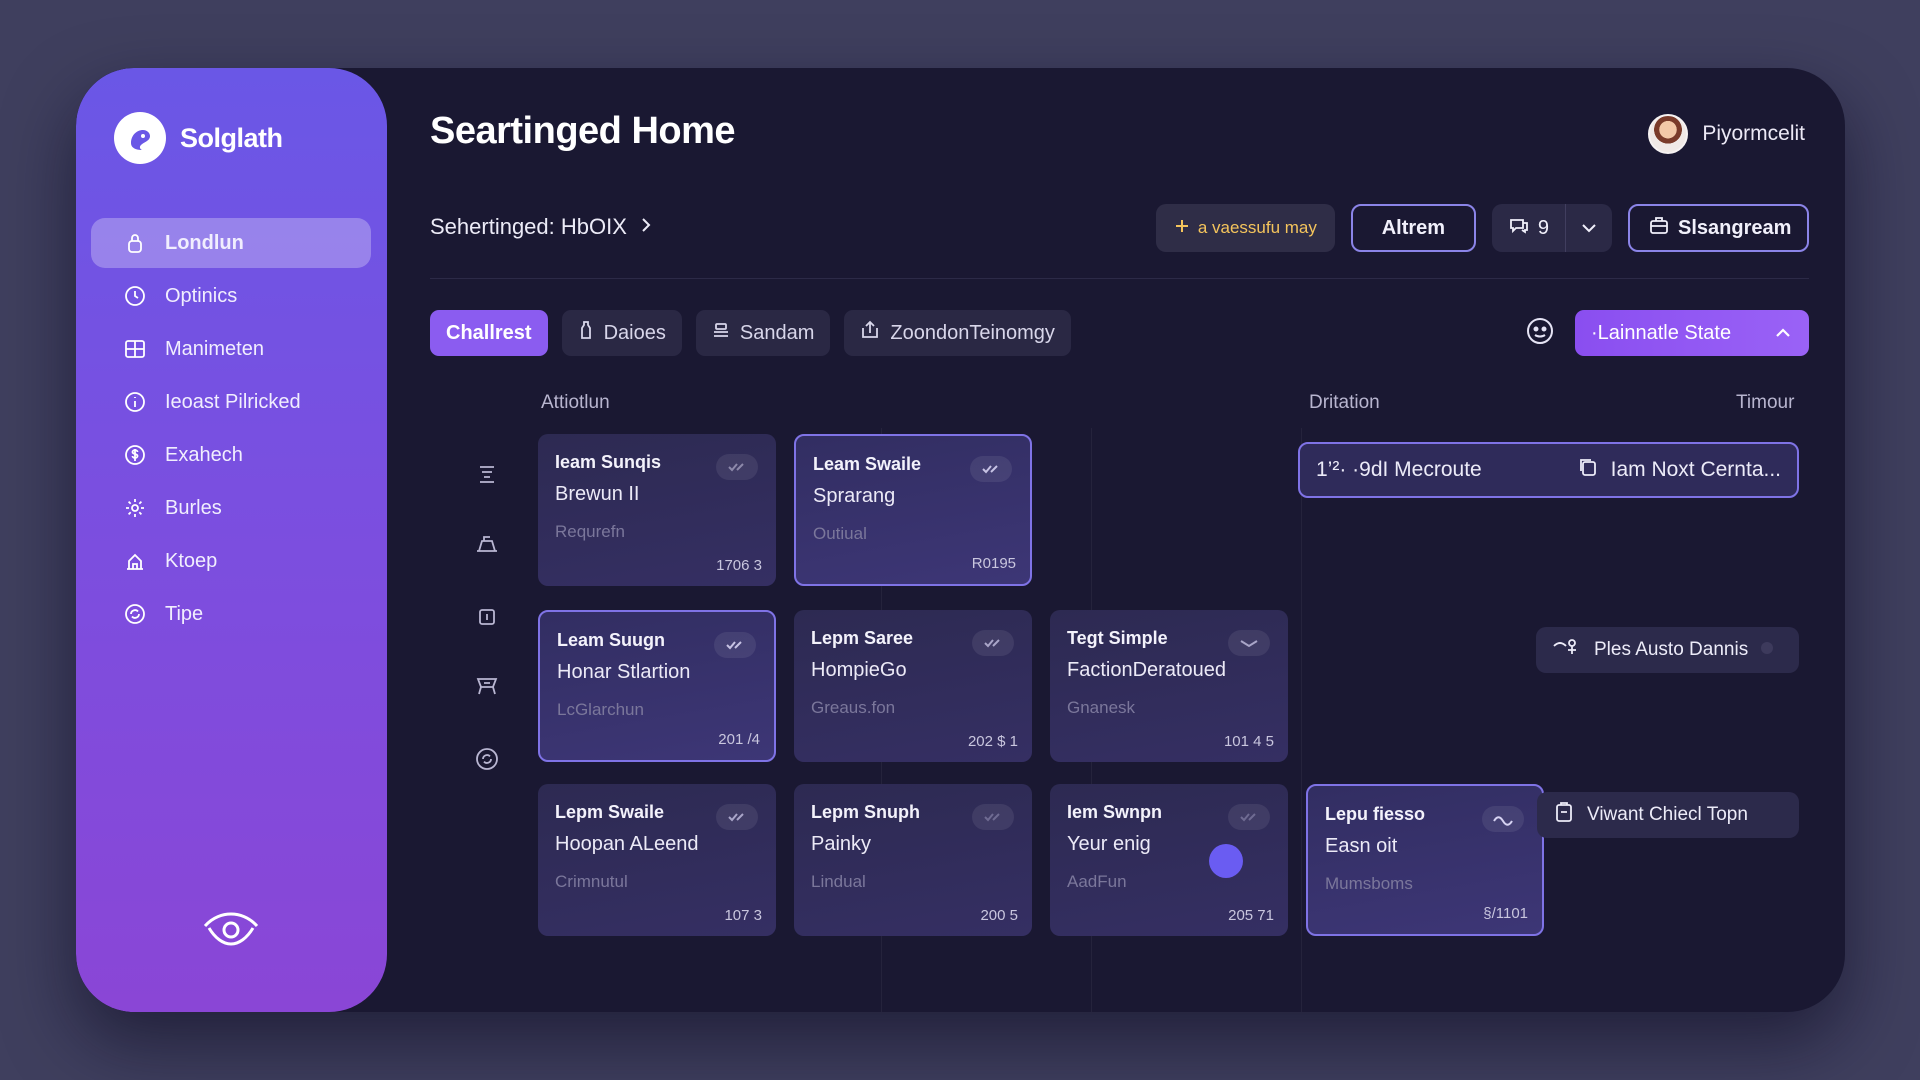 The image size is (1920, 1080). I want to click on card-meta: LcGlarchun, so click(600, 709).